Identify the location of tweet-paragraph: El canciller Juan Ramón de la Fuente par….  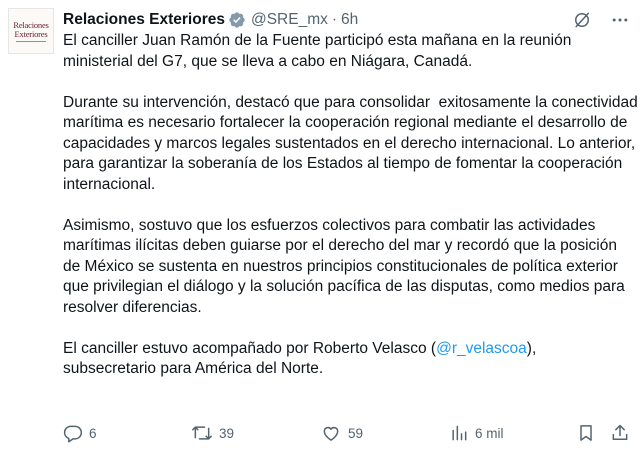
(319, 51).